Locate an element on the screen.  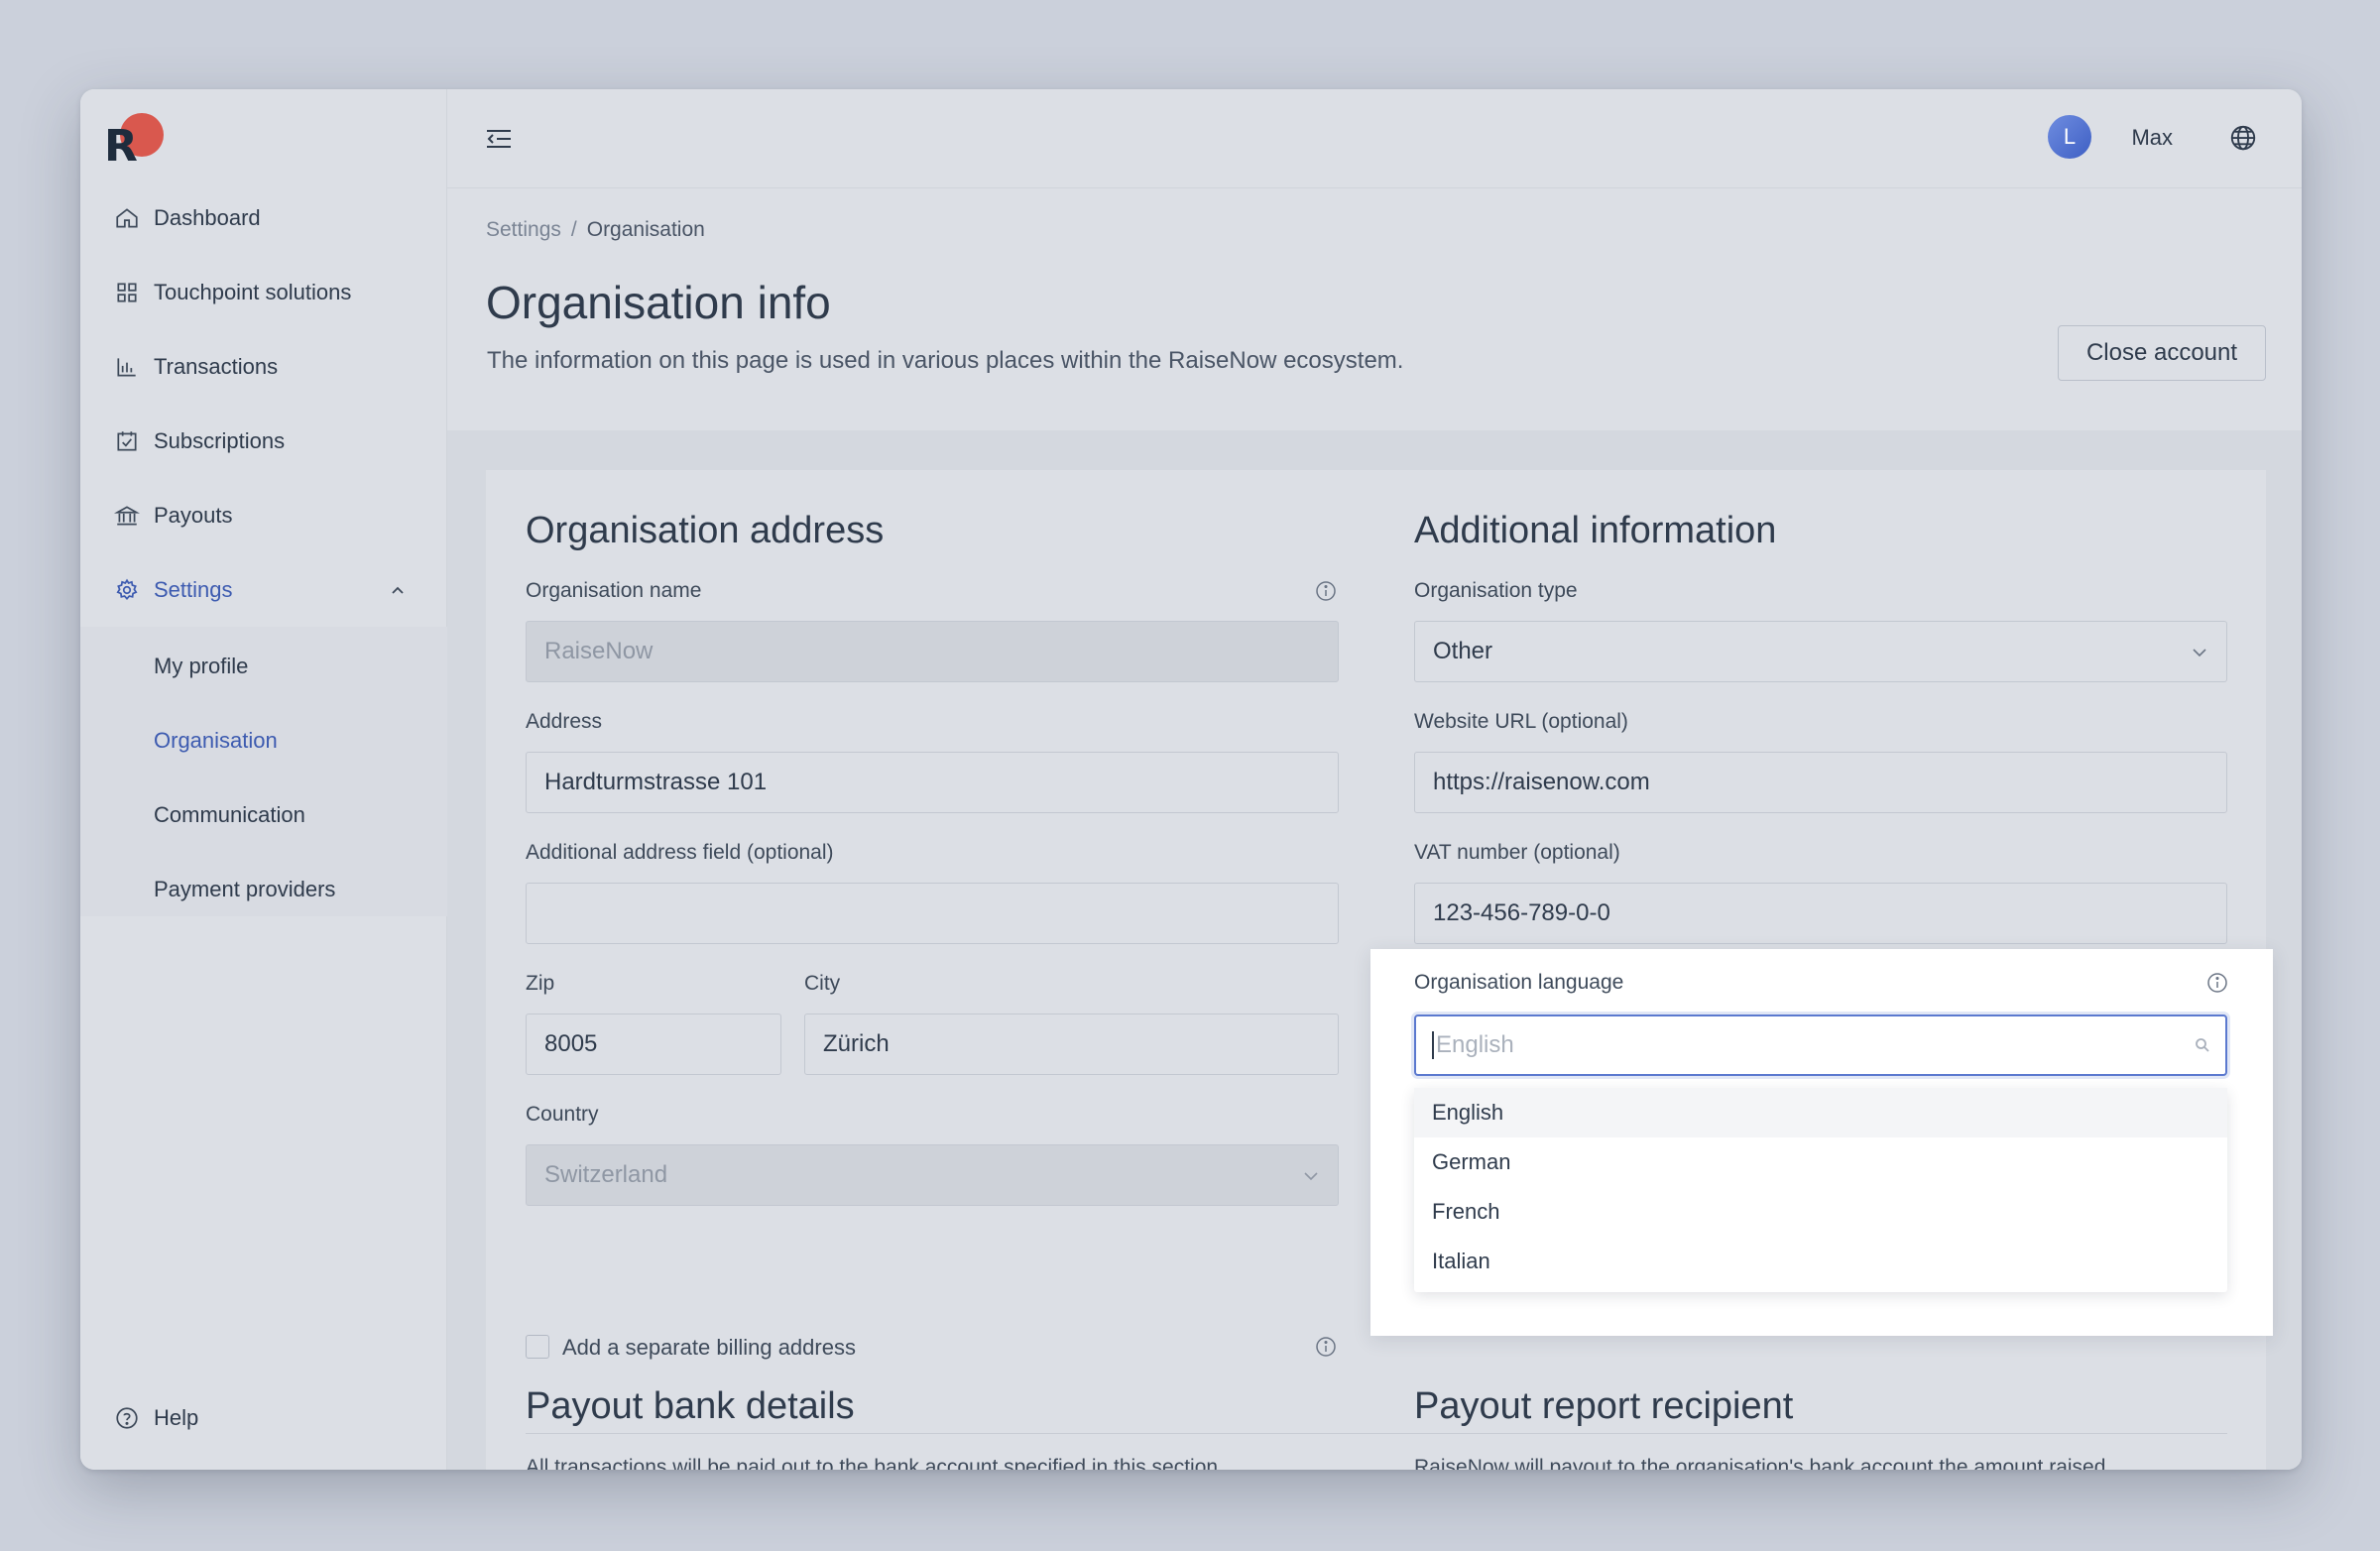
sidebar-item-touchpoint-solutions: Touchpoint solutions is located at coordinates (263, 292).